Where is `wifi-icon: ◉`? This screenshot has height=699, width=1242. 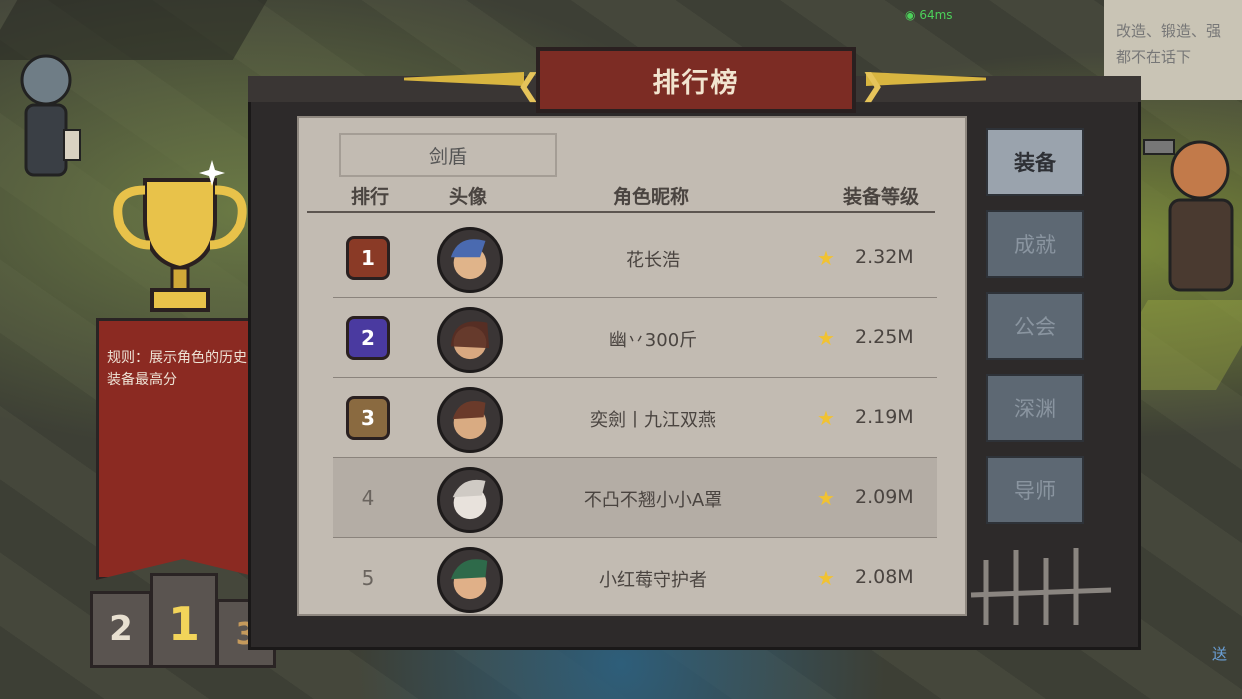
wifi-icon: ◉ is located at coordinates (910, 15).